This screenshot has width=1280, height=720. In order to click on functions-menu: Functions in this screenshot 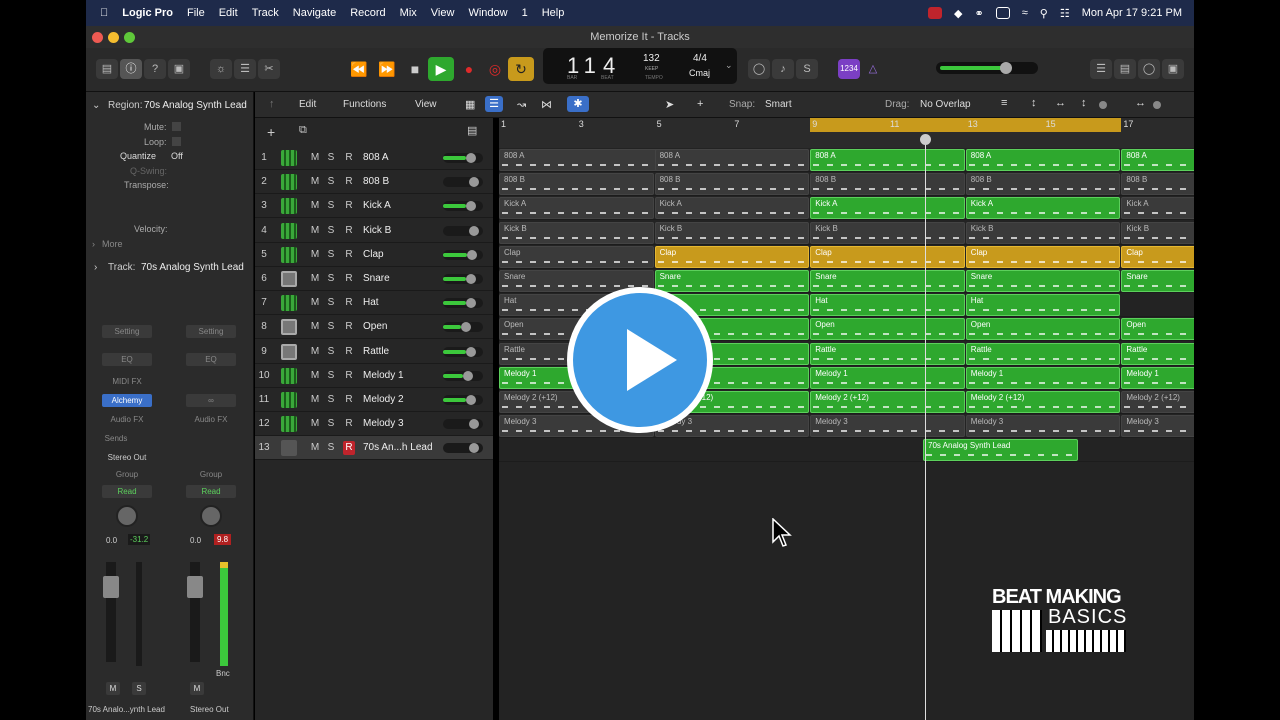, I will do `click(364, 104)`.